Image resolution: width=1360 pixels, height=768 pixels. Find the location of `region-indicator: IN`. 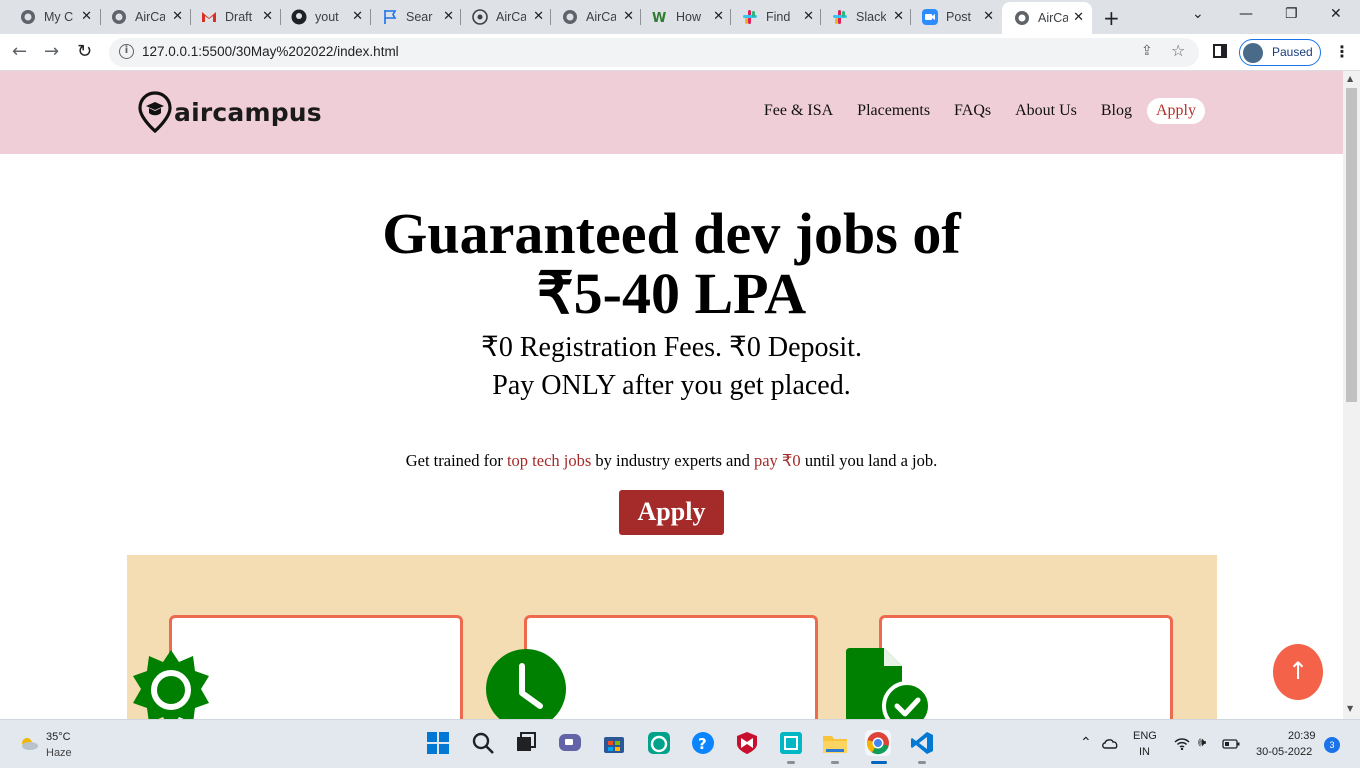

region-indicator: IN is located at coordinates (1144, 752).